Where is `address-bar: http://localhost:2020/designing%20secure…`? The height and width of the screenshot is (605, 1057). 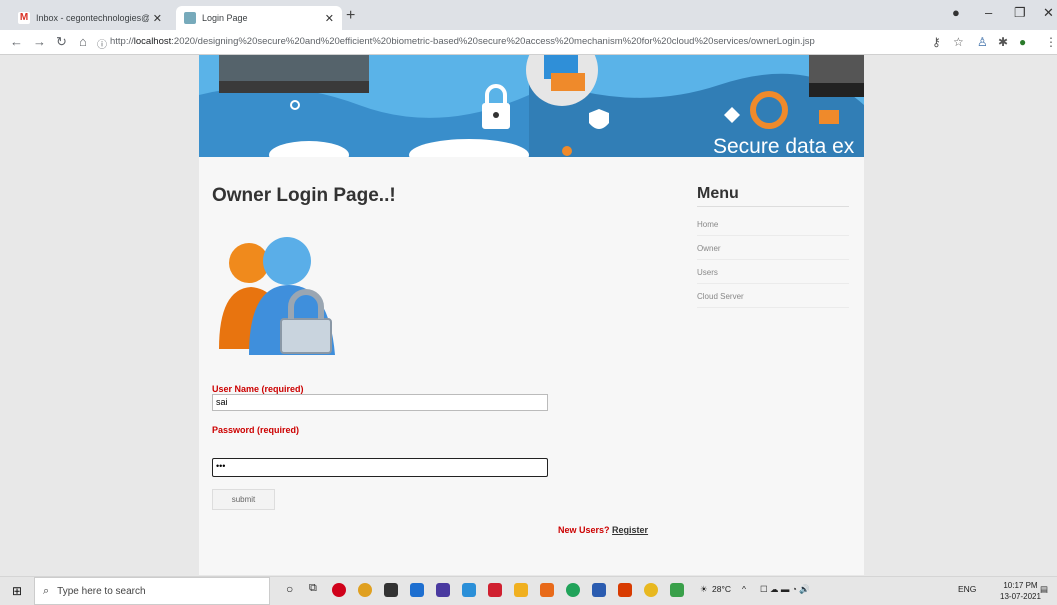
address-bar: http://localhost:2020/designing%20secure… is located at coordinates (462, 41).